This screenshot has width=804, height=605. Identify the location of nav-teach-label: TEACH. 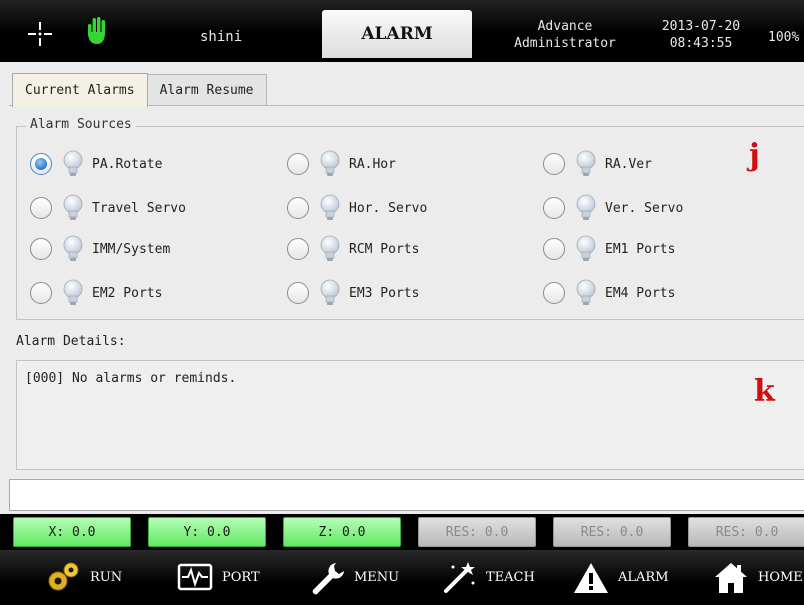
(510, 577).